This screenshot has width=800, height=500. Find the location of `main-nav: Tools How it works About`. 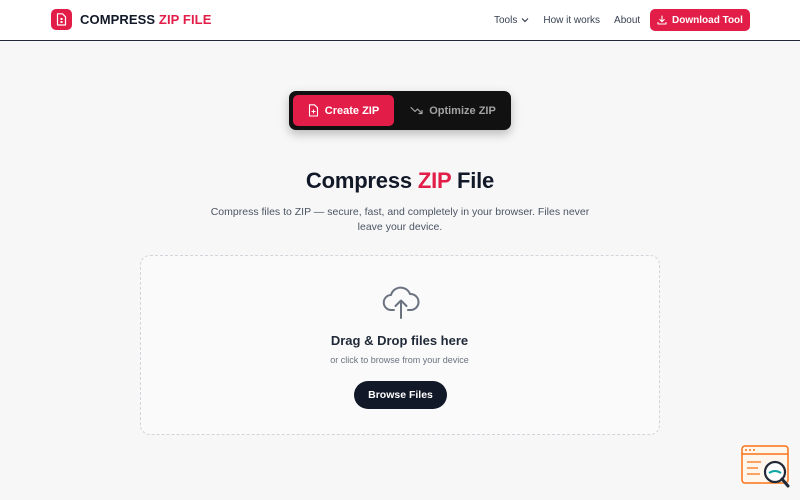

main-nav: Tools How it works About is located at coordinates (567, 20).